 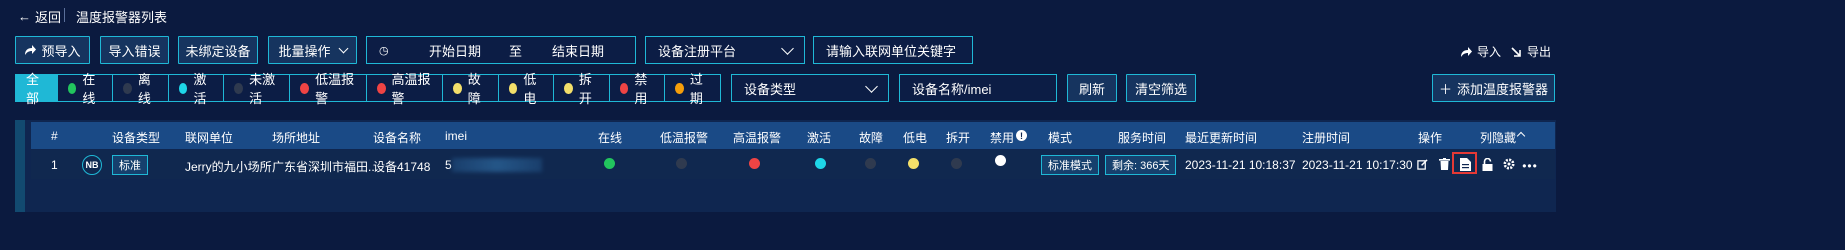 I want to click on status-low-alarm-dot, so click(x=681, y=163).